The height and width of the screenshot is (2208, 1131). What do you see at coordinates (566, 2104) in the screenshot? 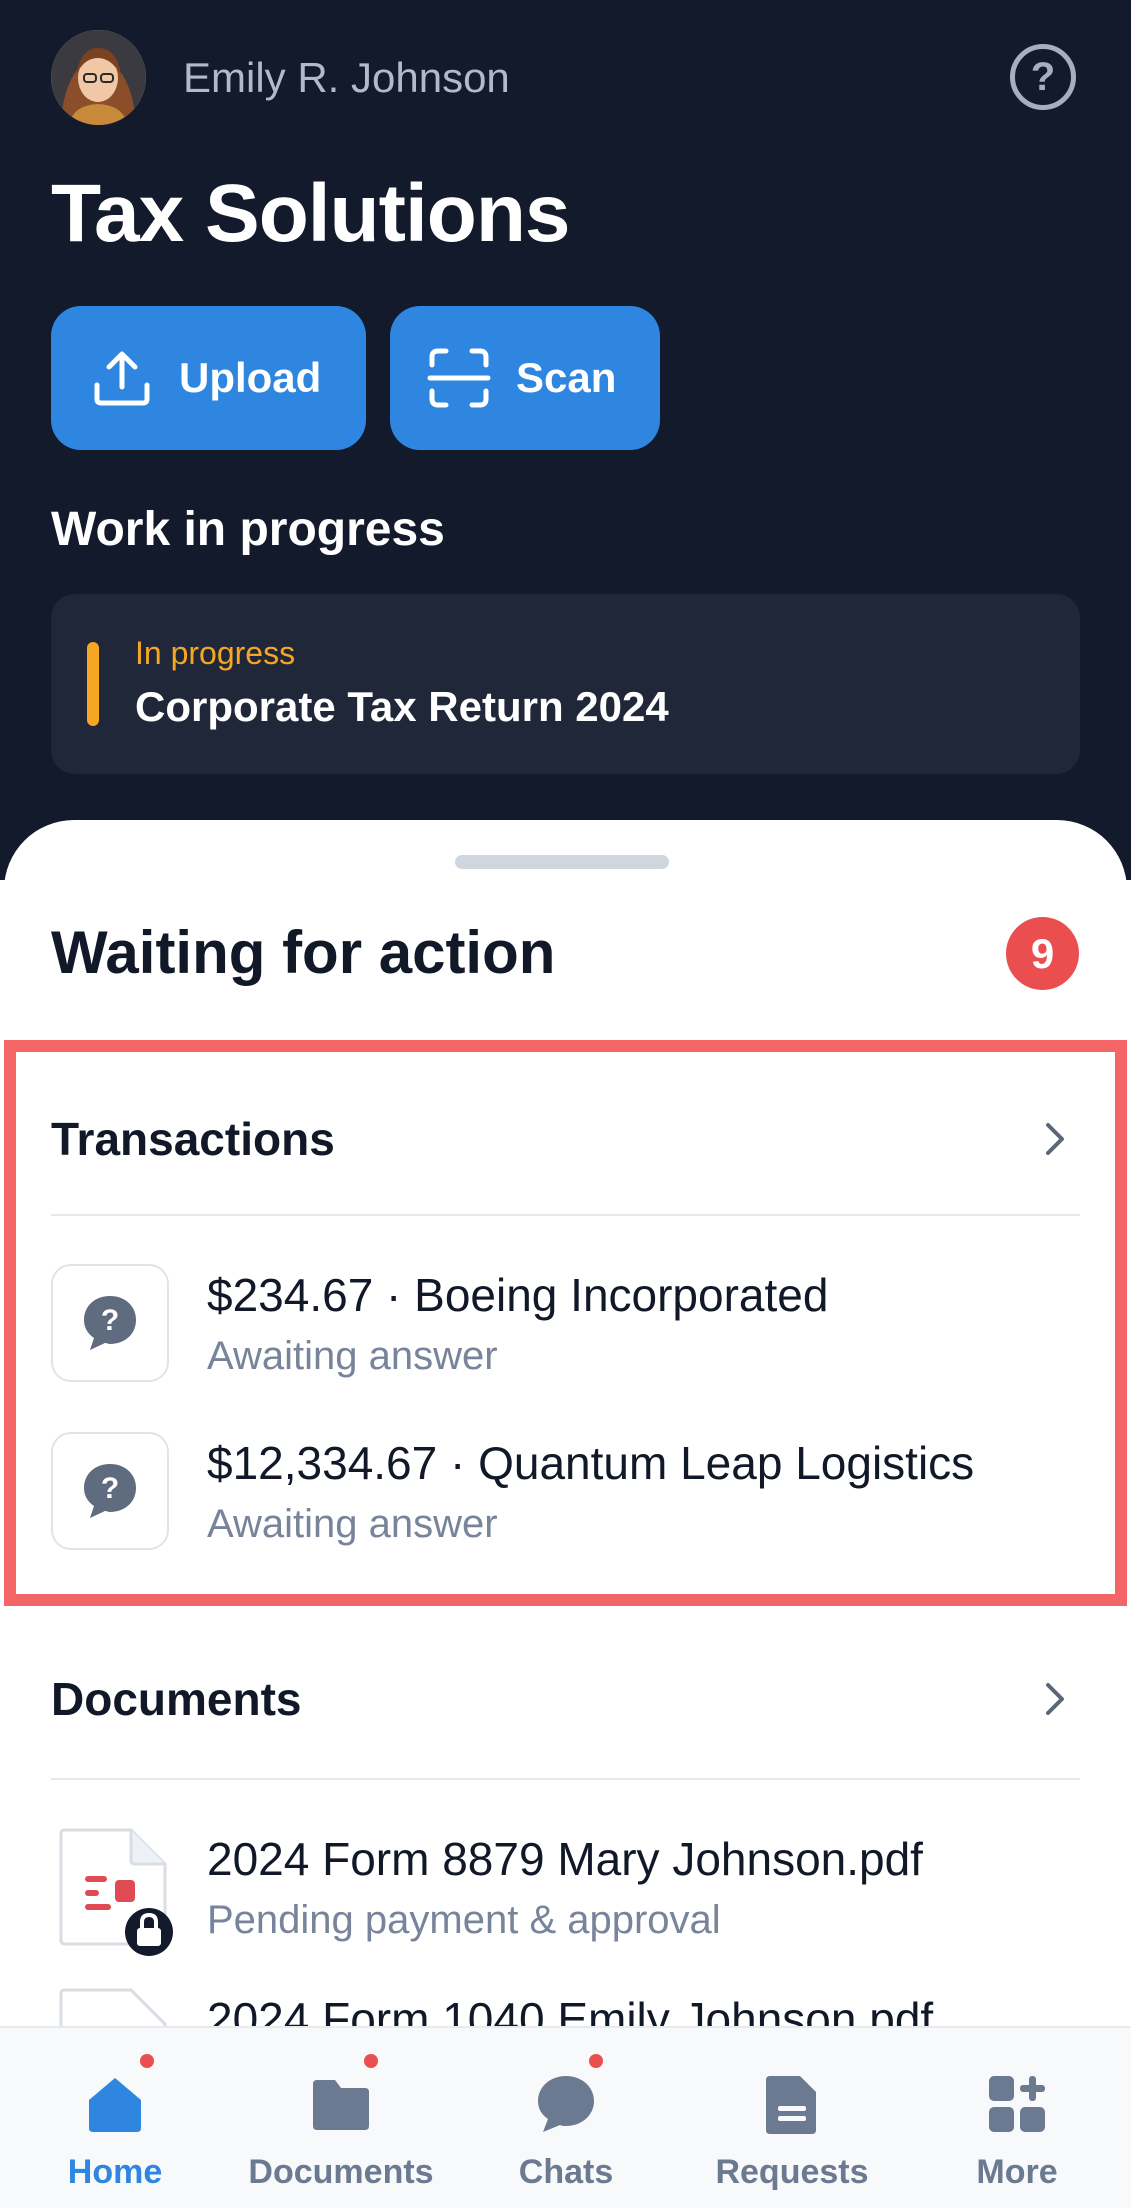
I see `chat-icon` at bounding box center [566, 2104].